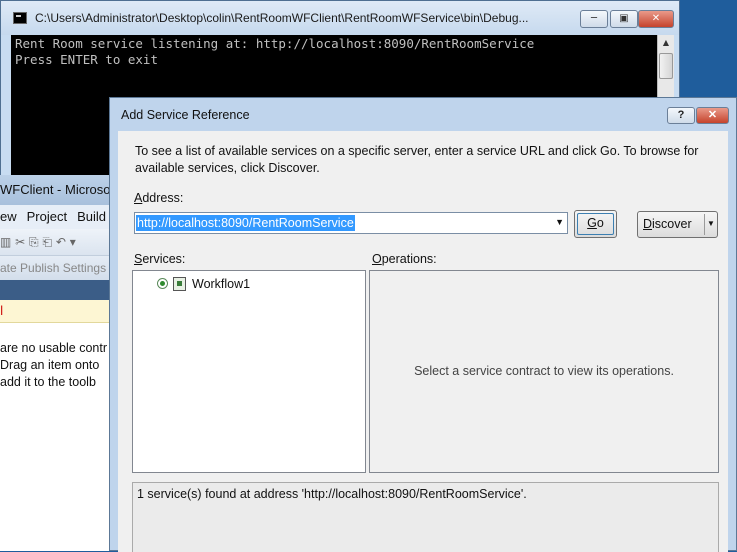  What do you see at coordinates (423, 115) in the screenshot?
I see `dialog-titlebar: Add Service Reference ? ✕` at bounding box center [423, 115].